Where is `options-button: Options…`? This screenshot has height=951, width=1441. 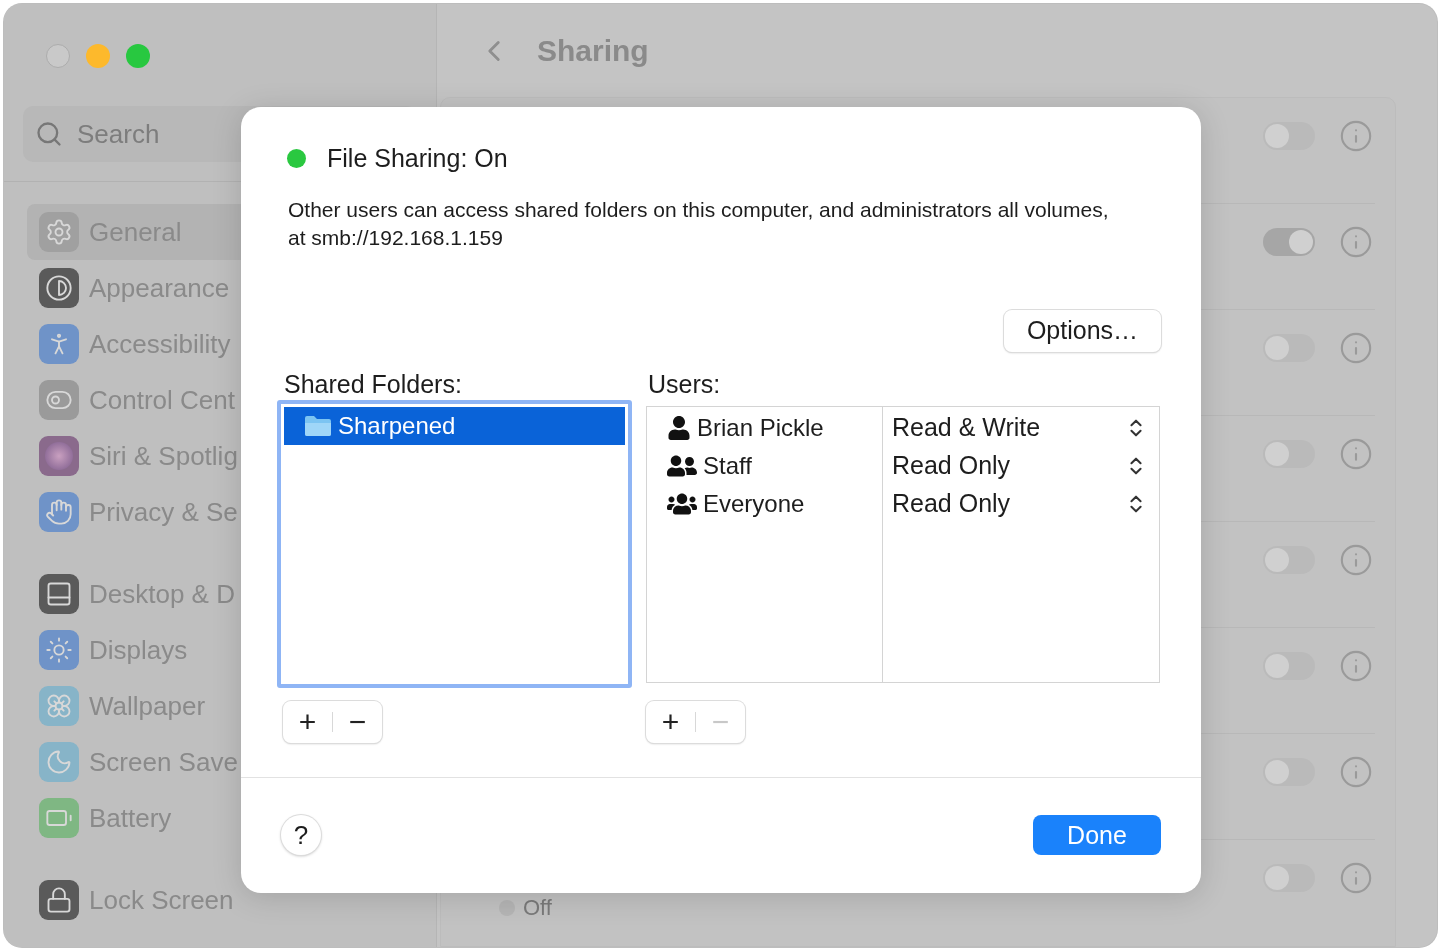 options-button: Options… is located at coordinates (1082, 330).